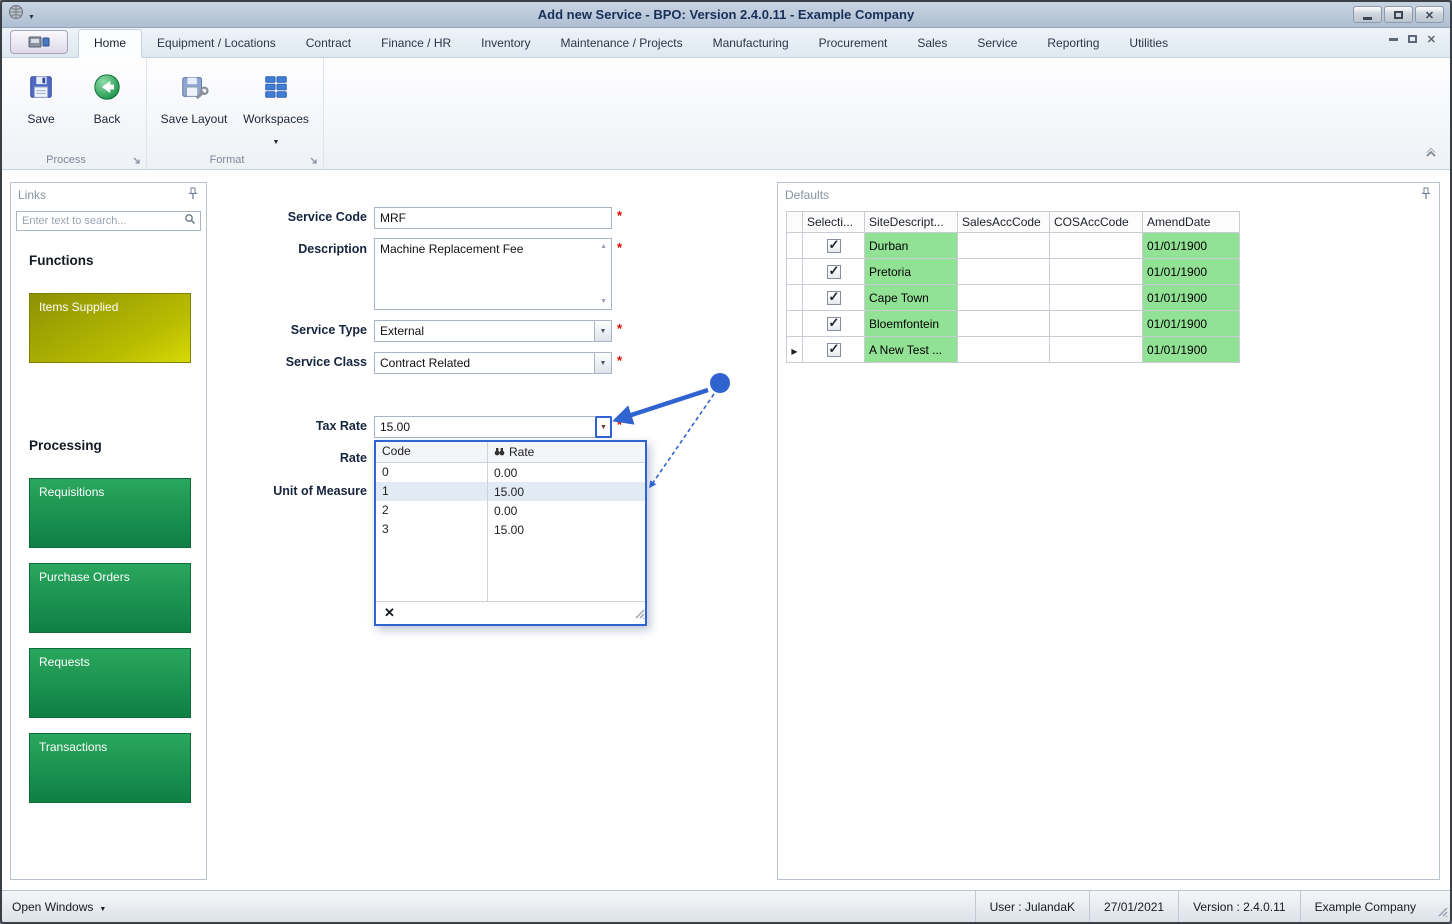  What do you see at coordinates (1398, 14) in the screenshot?
I see `maximize-button` at bounding box center [1398, 14].